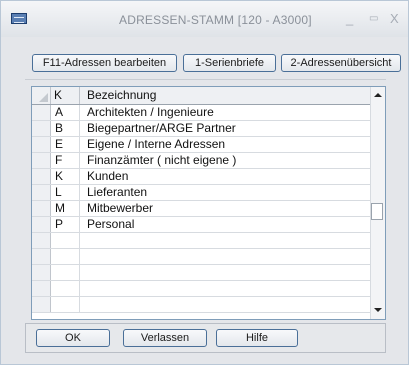  What do you see at coordinates (65, 95) in the screenshot?
I see `column-header-k: K` at bounding box center [65, 95].